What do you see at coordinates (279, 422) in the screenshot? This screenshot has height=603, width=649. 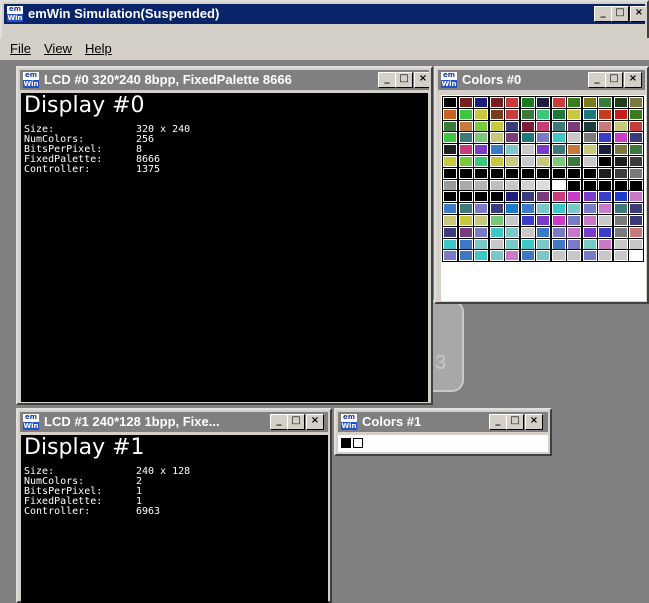 I see `lcd1-minimize-button: _` at bounding box center [279, 422].